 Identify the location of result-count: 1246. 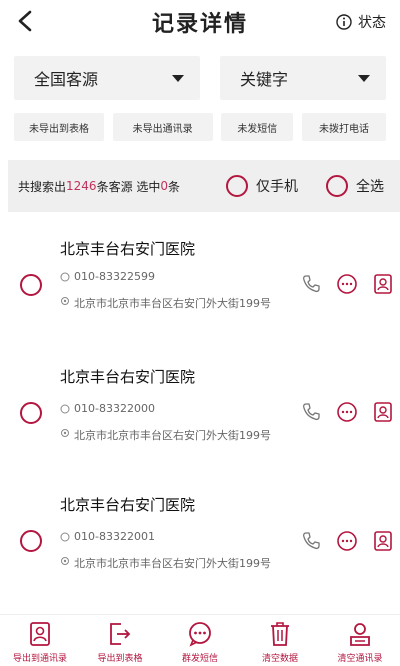
(81, 186).